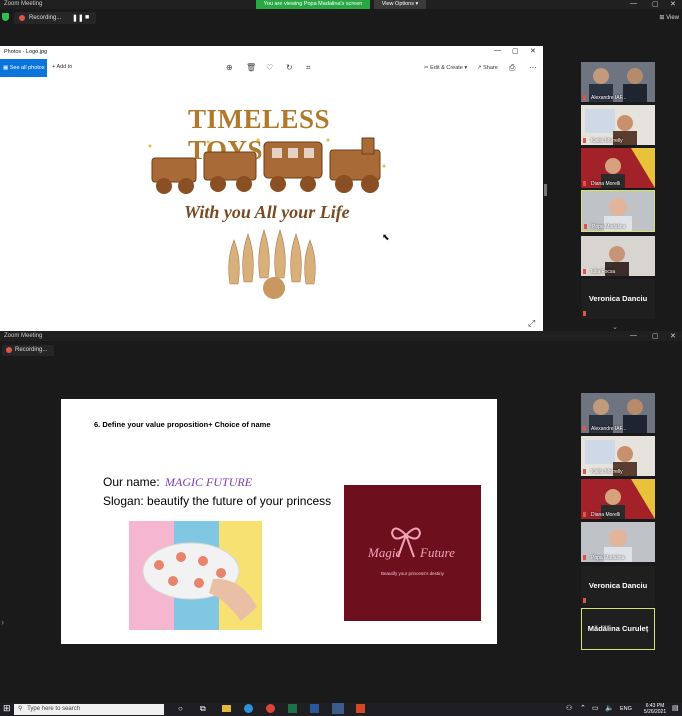  Describe the element at coordinates (78, 18) in the screenshot. I see `pause-recording-icon: ❚❚` at that location.